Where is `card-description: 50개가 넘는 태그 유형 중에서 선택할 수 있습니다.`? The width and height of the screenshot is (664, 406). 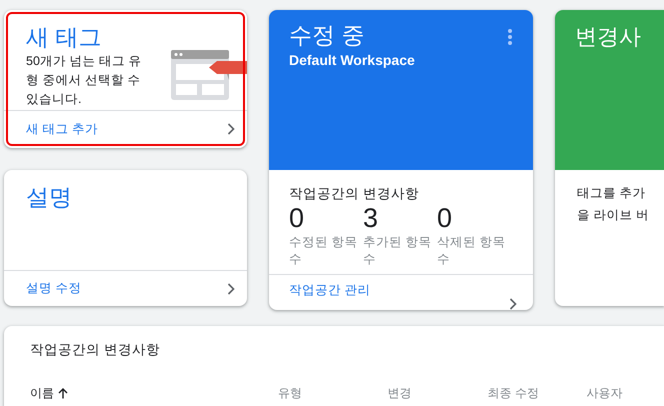
card-description: 50개가 넘는 태그 유형 중에서 선택할 수 있습니다. is located at coordinates (84, 80).